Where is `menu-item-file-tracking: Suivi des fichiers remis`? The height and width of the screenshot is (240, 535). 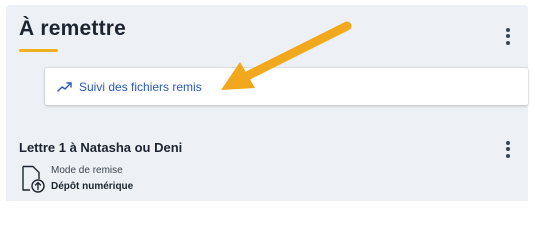 menu-item-file-tracking: Suivi des fichiers remis is located at coordinates (129, 87).